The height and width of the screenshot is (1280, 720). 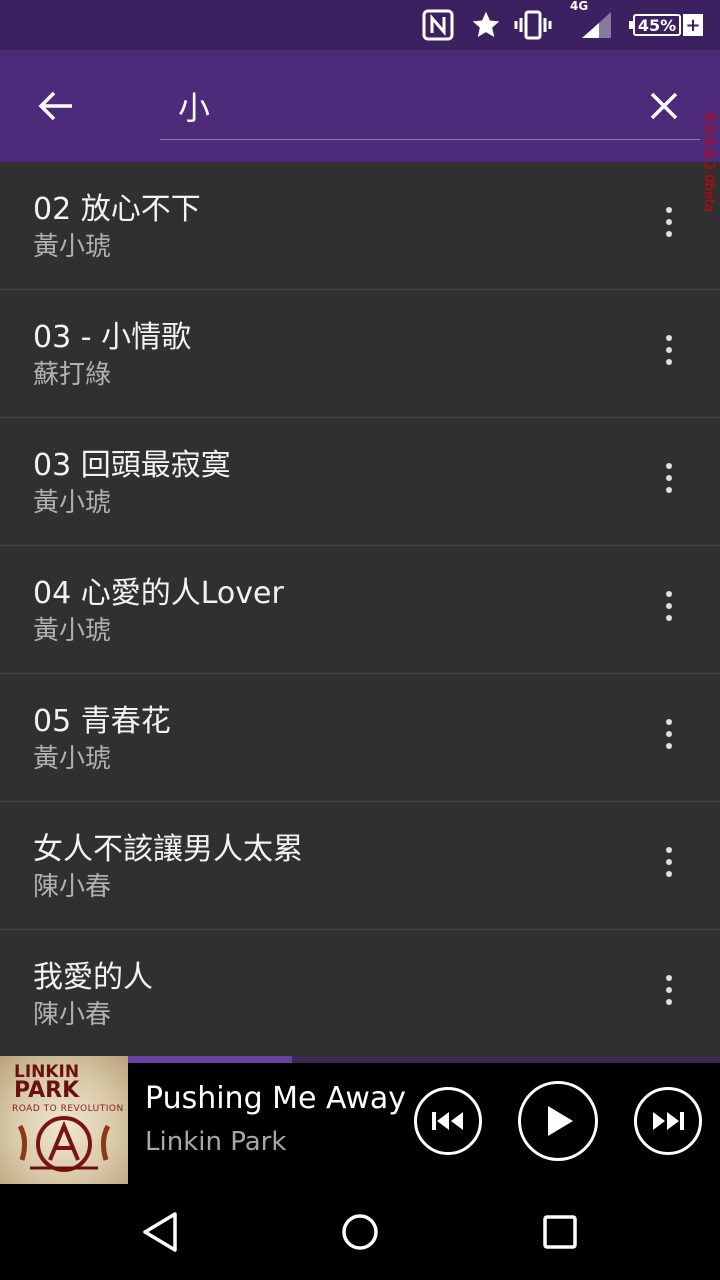 What do you see at coordinates (132, 465) in the screenshot?
I see `song-title: 03 回頭最寂寞` at bounding box center [132, 465].